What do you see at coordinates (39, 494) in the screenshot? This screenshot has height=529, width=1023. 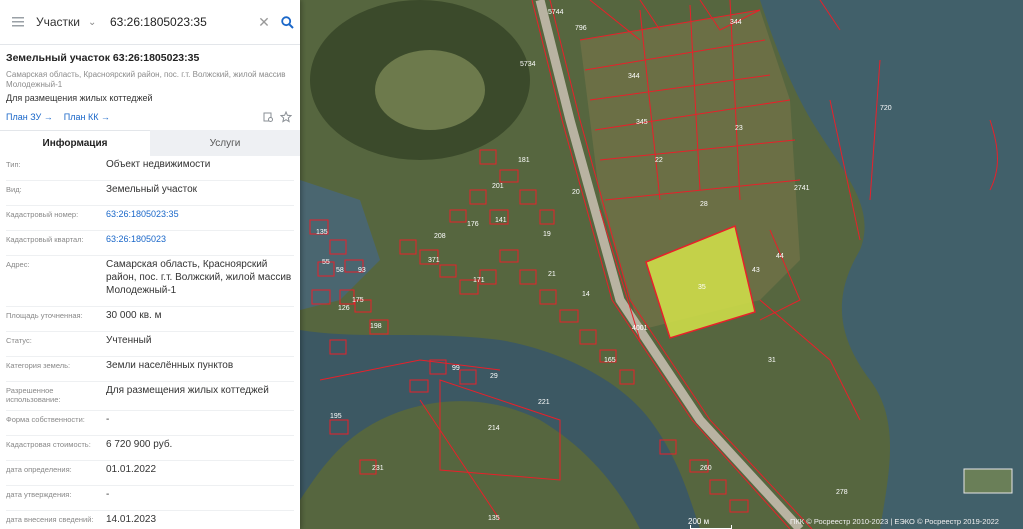 I see `row-key: дата утверждения:` at bounding box center [39, 494].